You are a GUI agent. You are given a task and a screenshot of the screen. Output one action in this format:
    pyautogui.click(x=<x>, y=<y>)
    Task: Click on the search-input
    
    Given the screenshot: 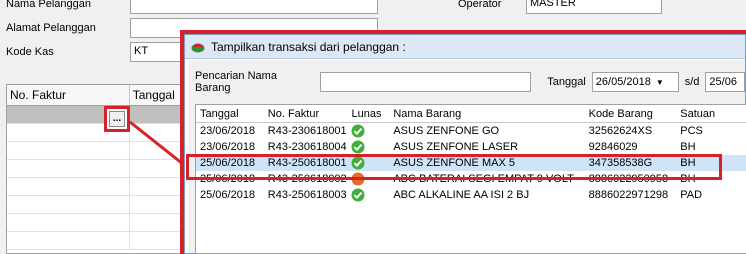 What is the action you would take?
    pyautogui.click(x=425, y=82)
    